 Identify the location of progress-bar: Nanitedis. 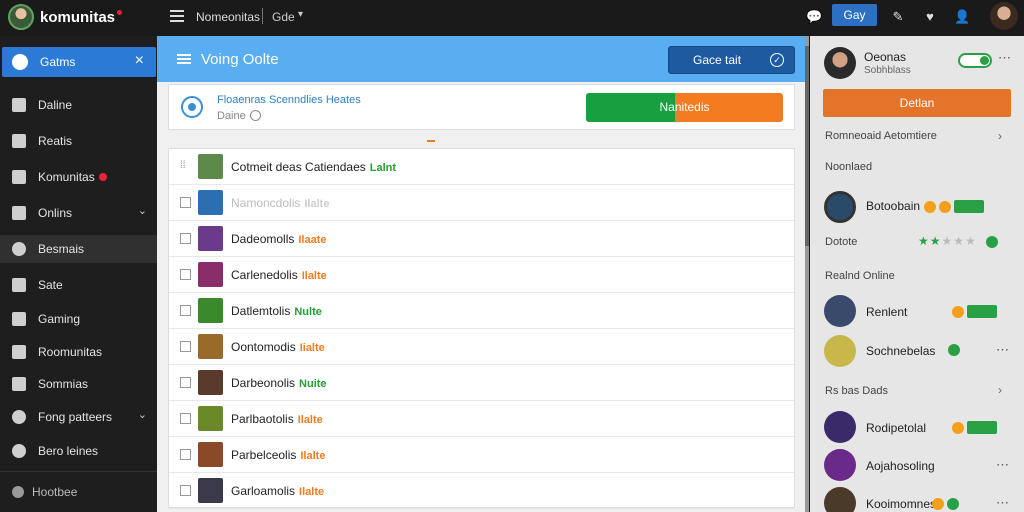
(684, 107).